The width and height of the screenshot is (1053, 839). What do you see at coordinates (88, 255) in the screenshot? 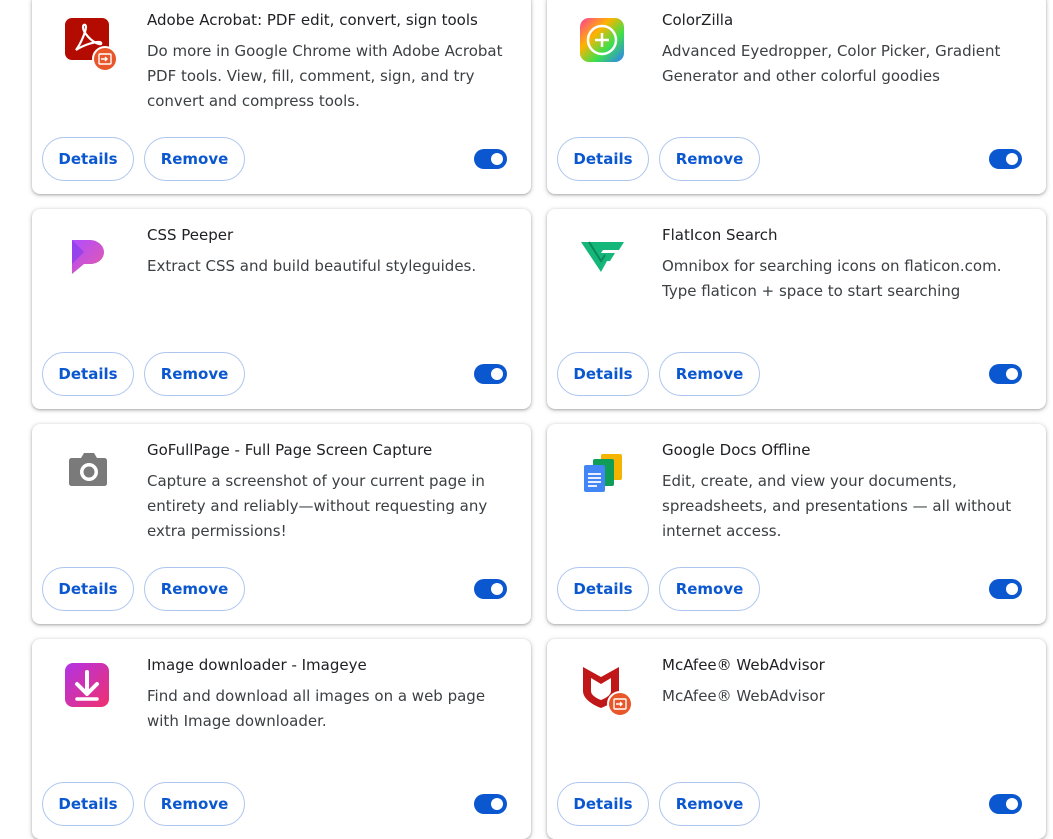
I see `css-peeper-icon` at bounding box center [88, 255].